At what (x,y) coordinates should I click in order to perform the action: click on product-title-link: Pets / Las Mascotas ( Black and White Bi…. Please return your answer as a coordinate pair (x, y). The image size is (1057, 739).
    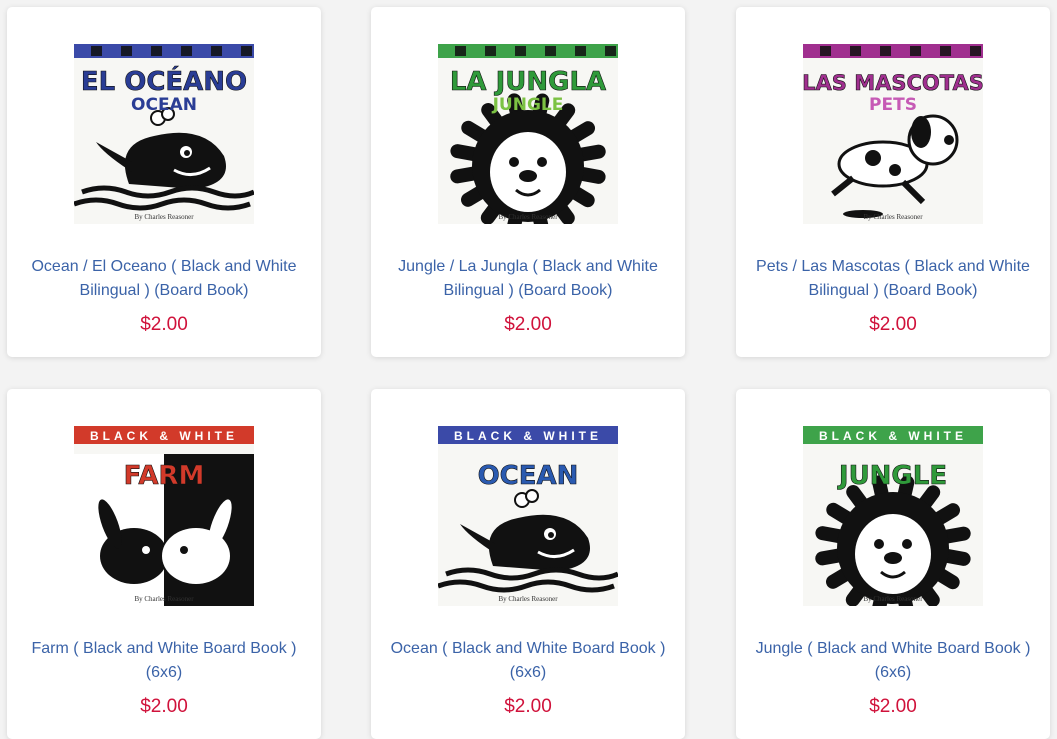
    Looking at the image, I should click on (893, 279).